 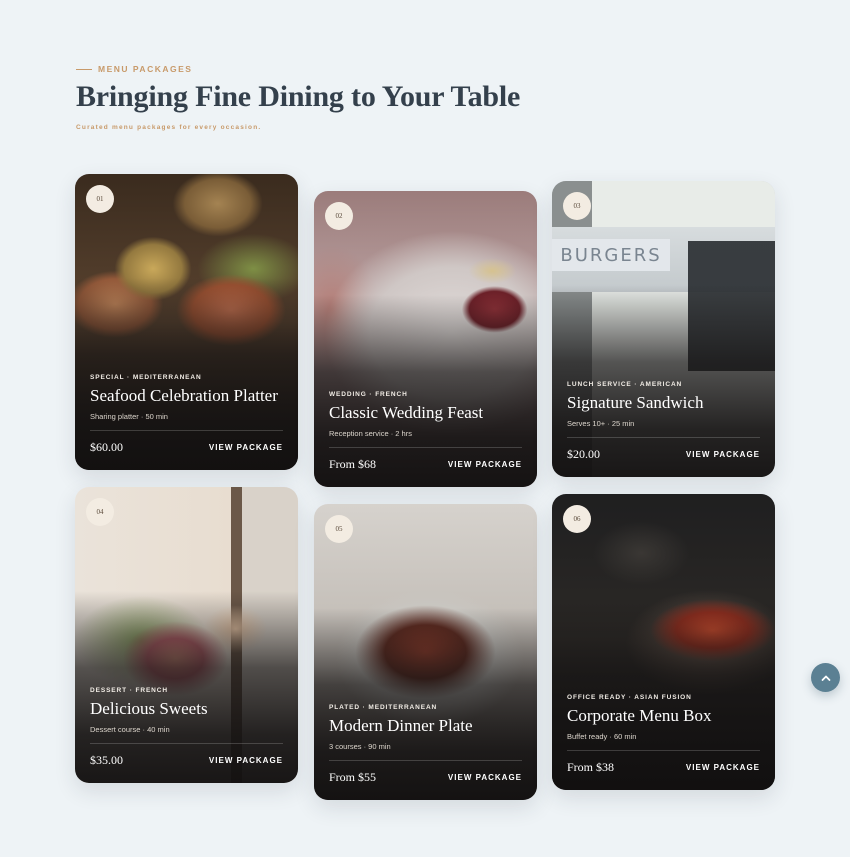 What do you see at coordinates (401, 725) in the screenshot?
I see `card-title: Modern Dinner Plate` at bounding box center [401, 725].